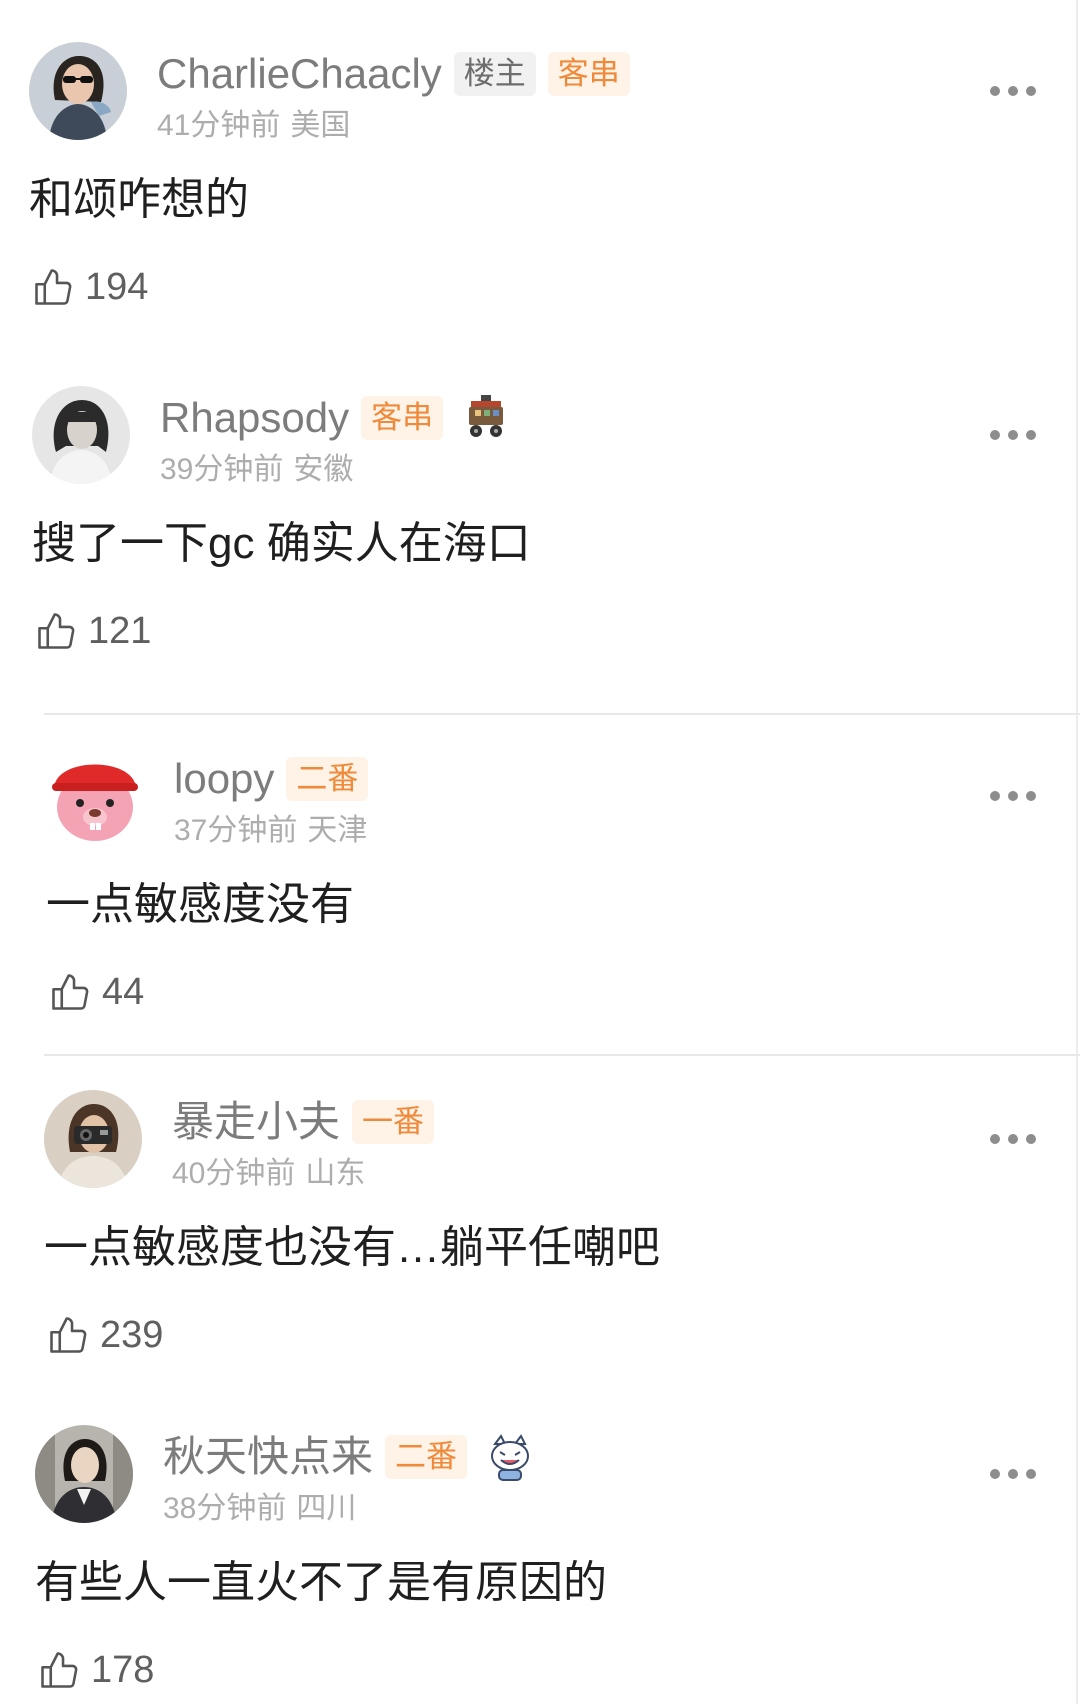 The image size is (1080, 1704). I want to click on author-row: 秋天快点来 二番, so click(349, 1457).